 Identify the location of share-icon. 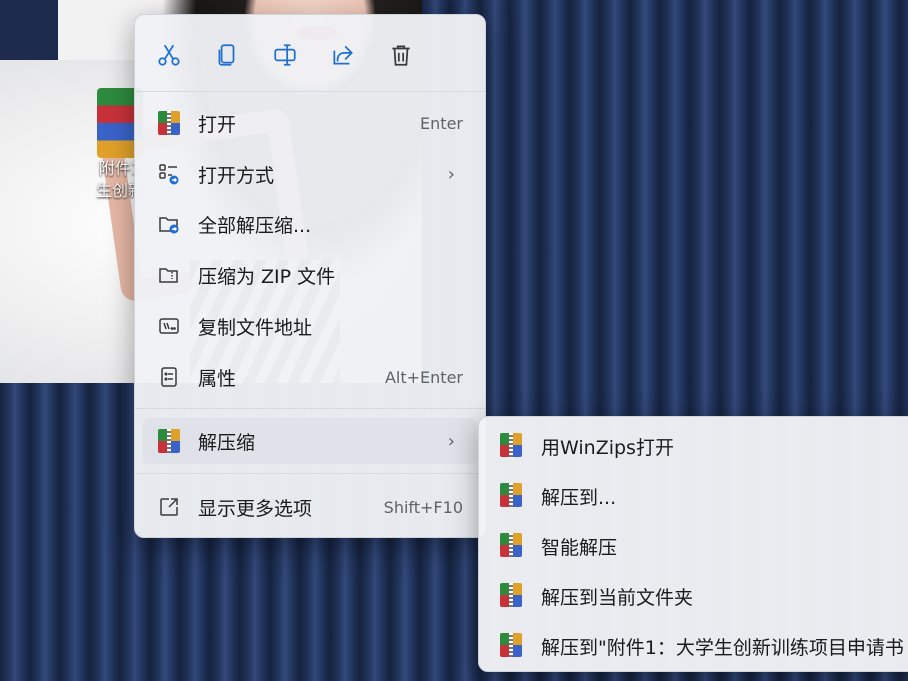
(343, 55).